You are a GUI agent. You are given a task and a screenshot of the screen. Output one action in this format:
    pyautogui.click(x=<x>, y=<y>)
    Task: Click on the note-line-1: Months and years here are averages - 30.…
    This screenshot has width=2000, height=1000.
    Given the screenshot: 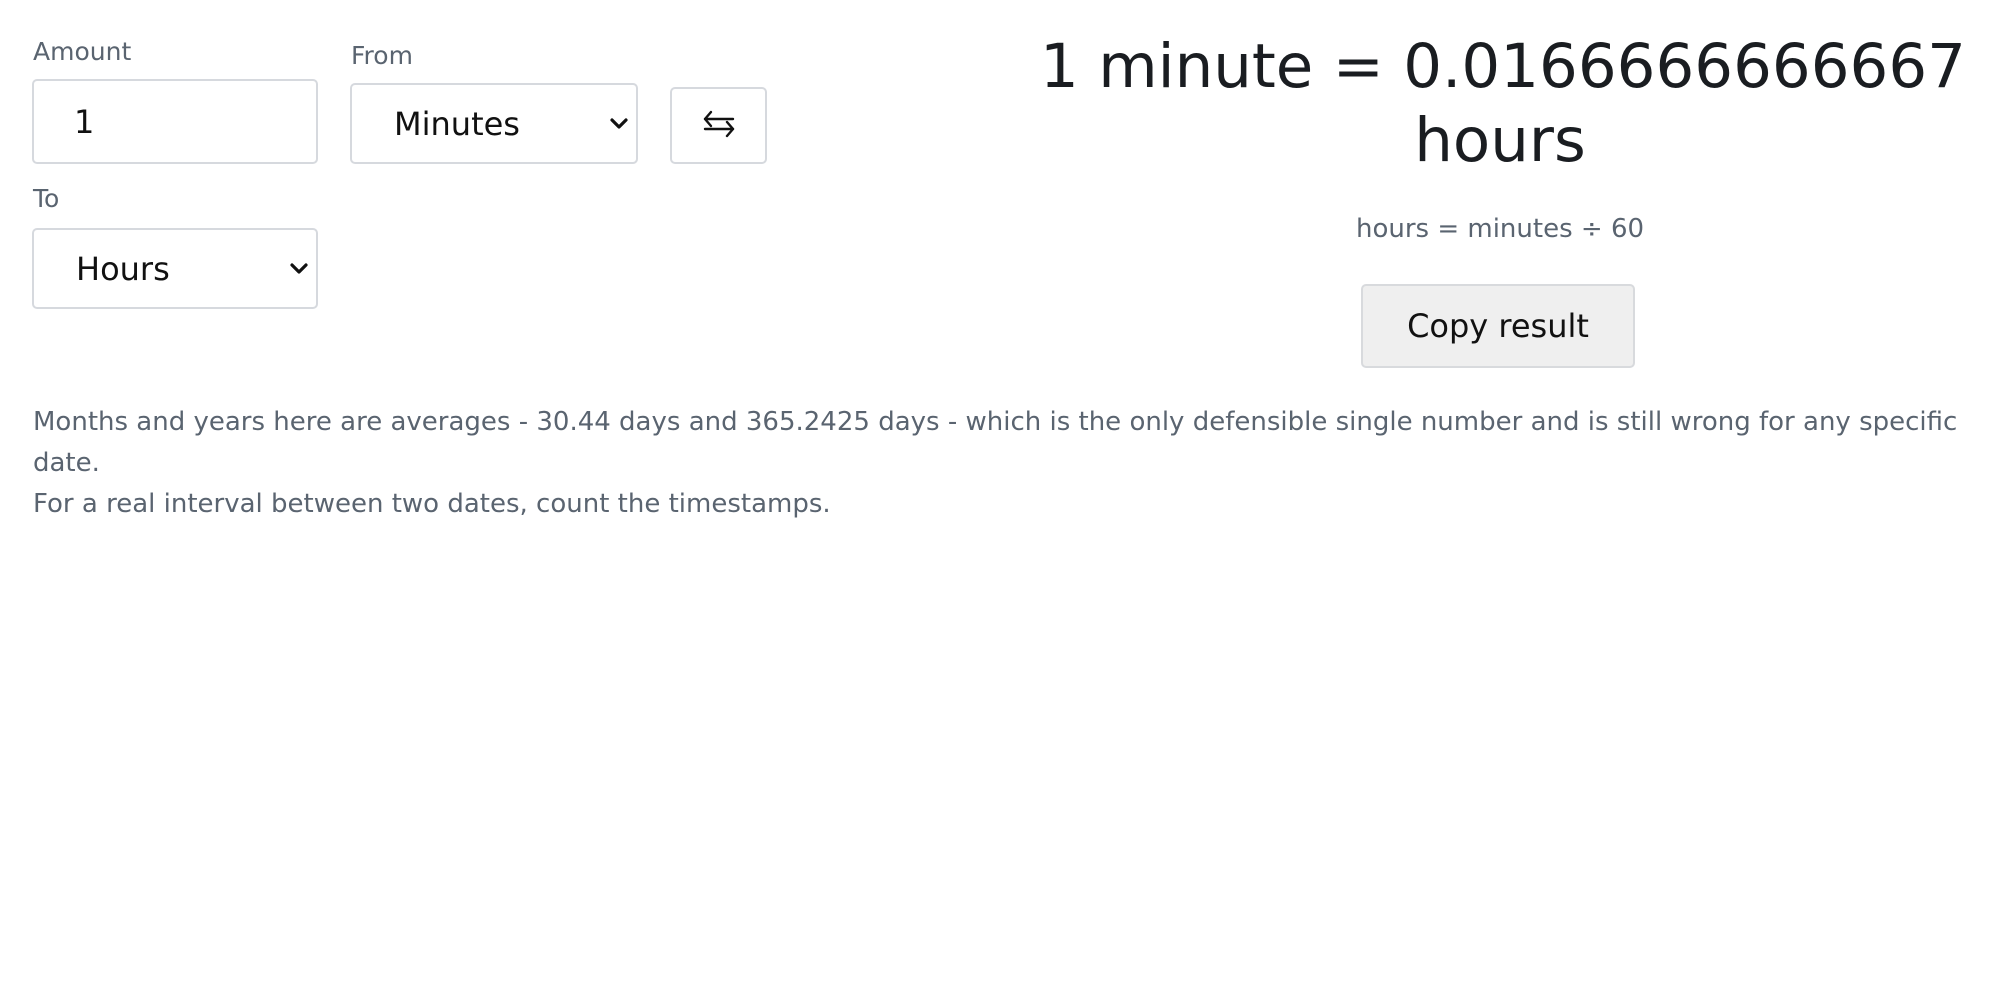 What is the action you would take?
    pyautogui.click(x=995, y=442)
    